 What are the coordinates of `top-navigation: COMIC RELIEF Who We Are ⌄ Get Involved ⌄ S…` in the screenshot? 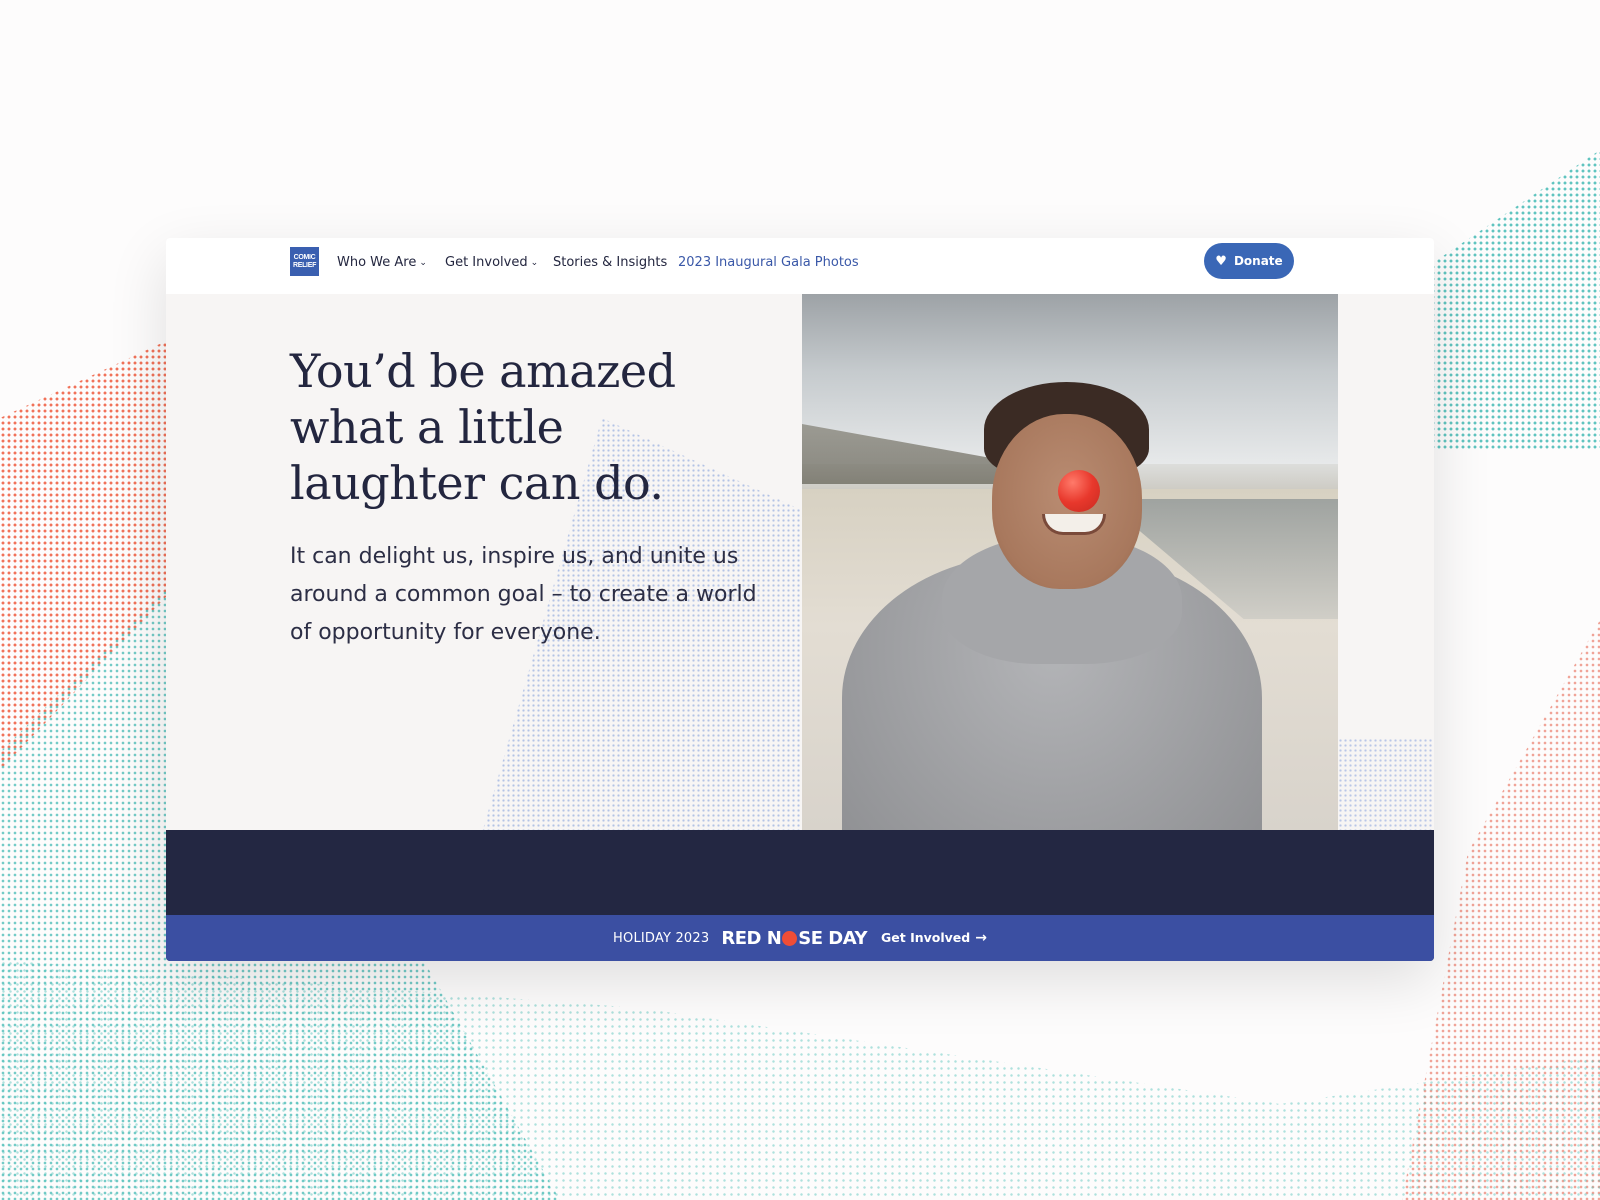 It's located at (800, 266).